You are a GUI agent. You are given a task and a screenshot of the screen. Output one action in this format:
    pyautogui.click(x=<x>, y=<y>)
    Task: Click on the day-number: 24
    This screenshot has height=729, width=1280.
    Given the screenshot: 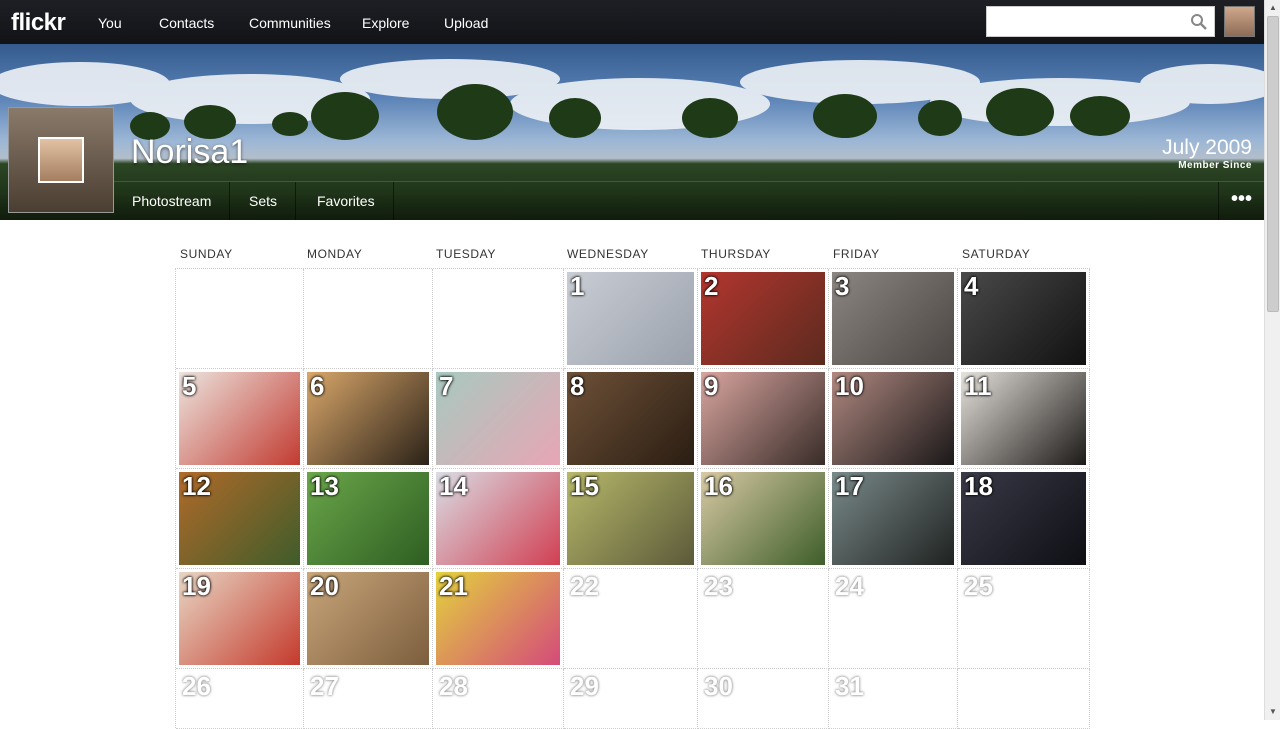 What is the action you would take?
    pyautogui.click(x=849, y=586)
    